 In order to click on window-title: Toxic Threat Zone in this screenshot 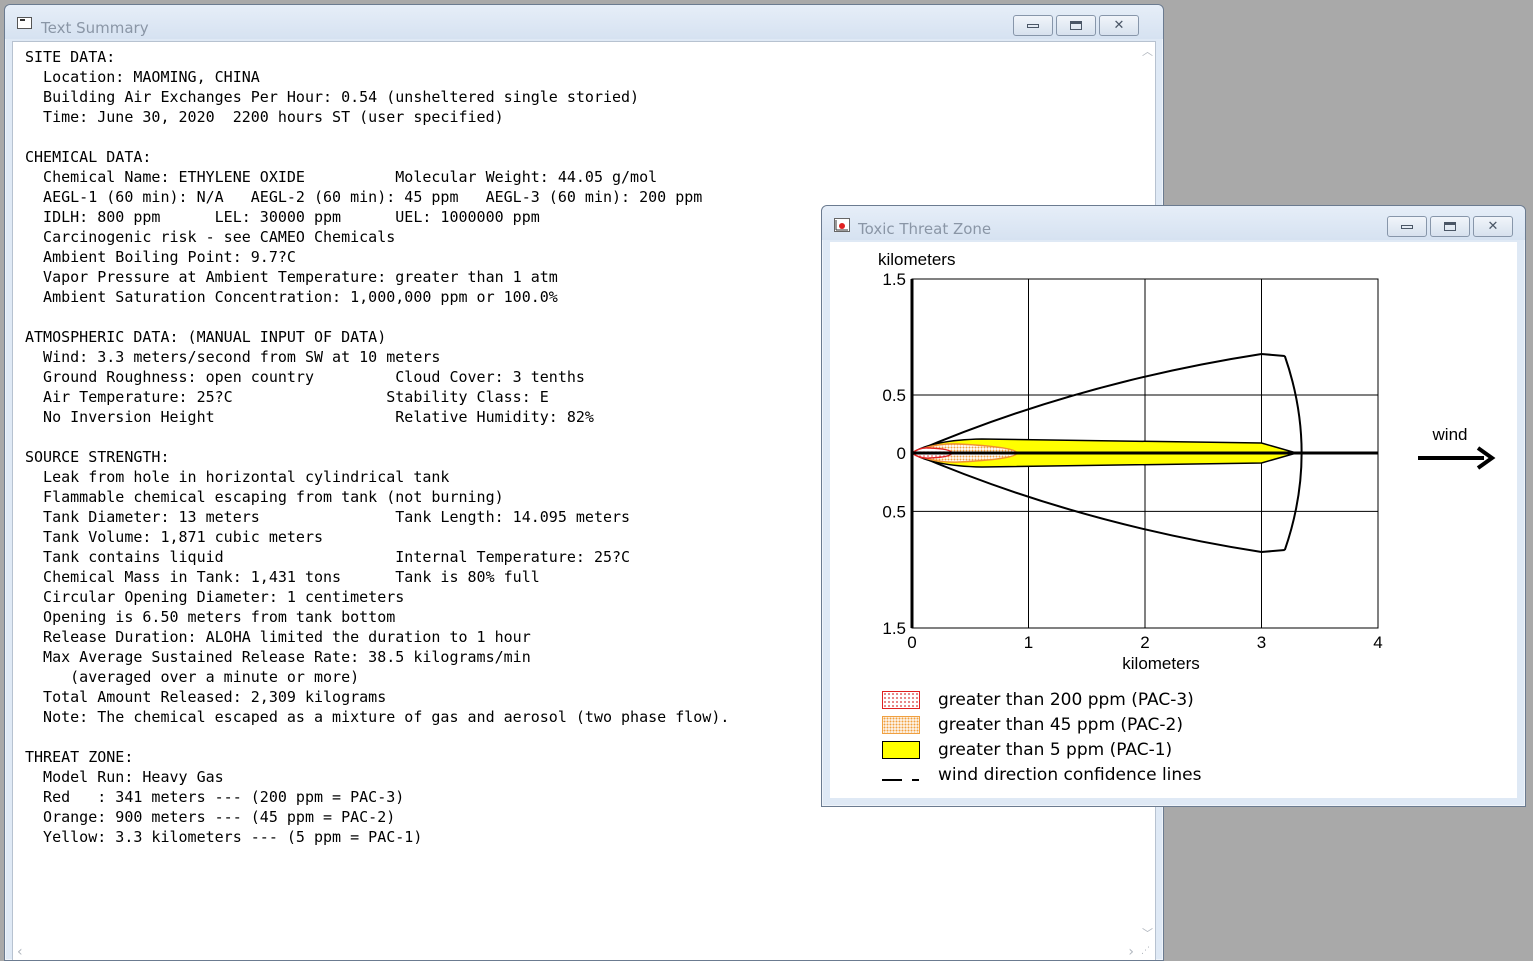, I will do `click(925, 229)`.